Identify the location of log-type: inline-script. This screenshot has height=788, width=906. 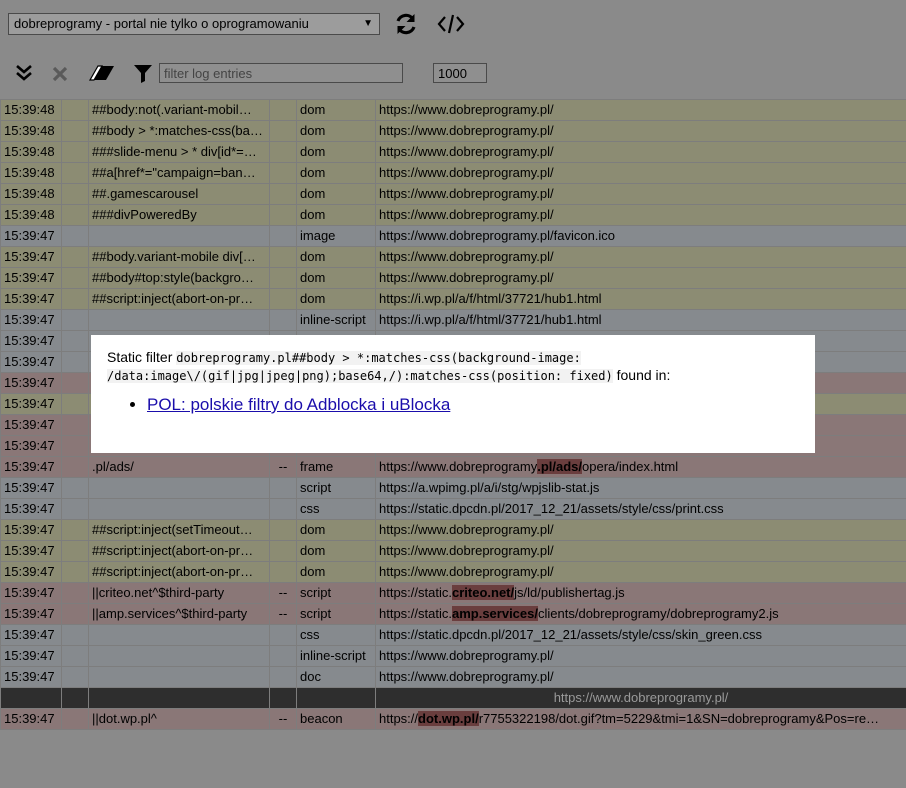
(336, 320).